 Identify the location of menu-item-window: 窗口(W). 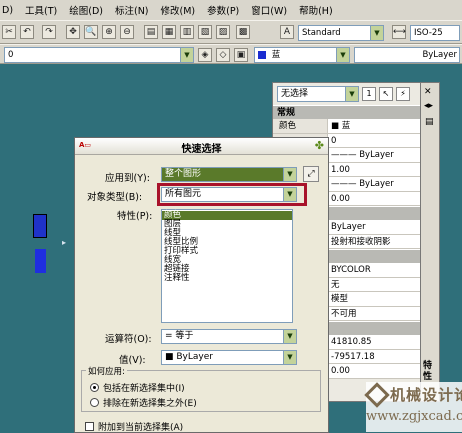
(269, 10).